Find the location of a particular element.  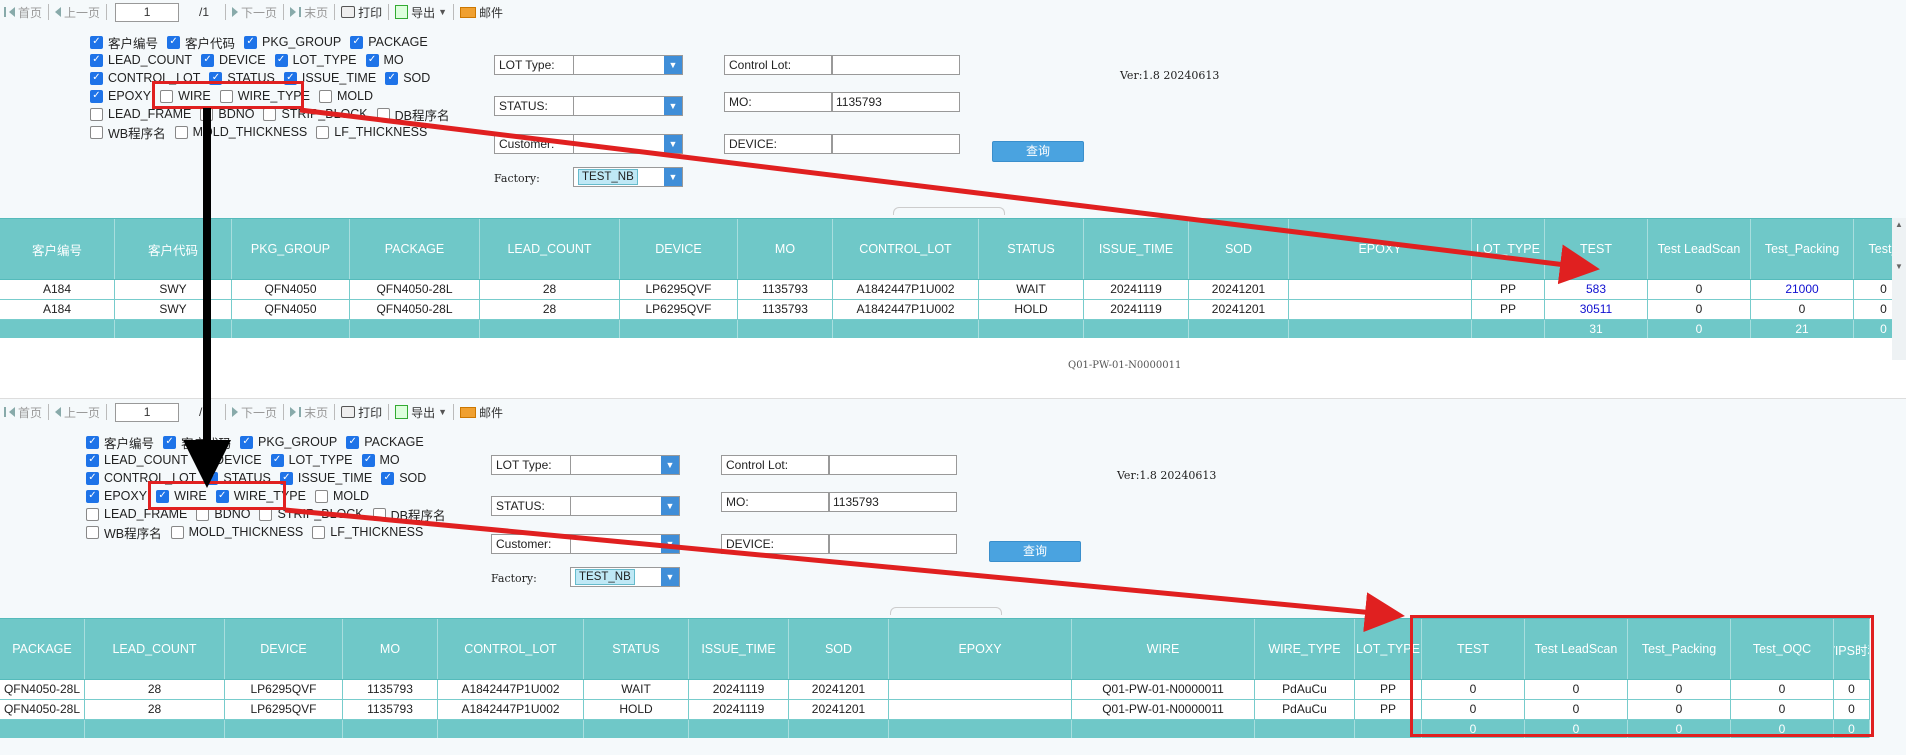

column-header: PKG_GROUP is located at coordinates (291, 249).